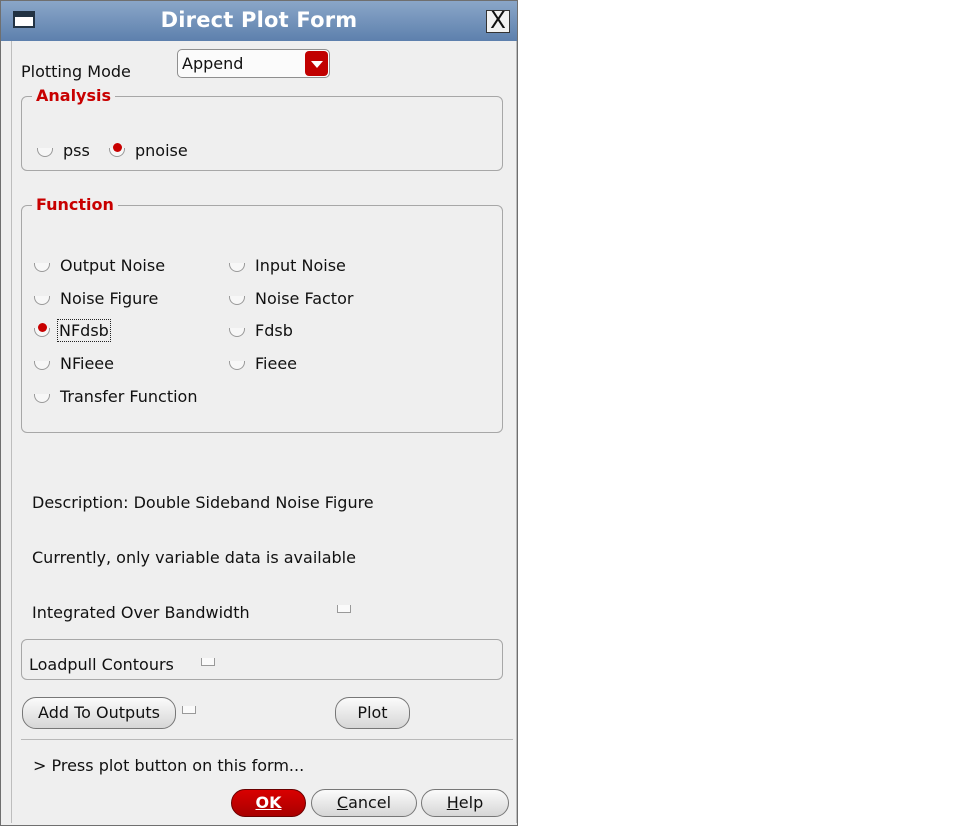  What do you see at coordinates (342, 802) in the screenshot?
I see `cancel-mnemonic: C` at bounding box center [342, 802].